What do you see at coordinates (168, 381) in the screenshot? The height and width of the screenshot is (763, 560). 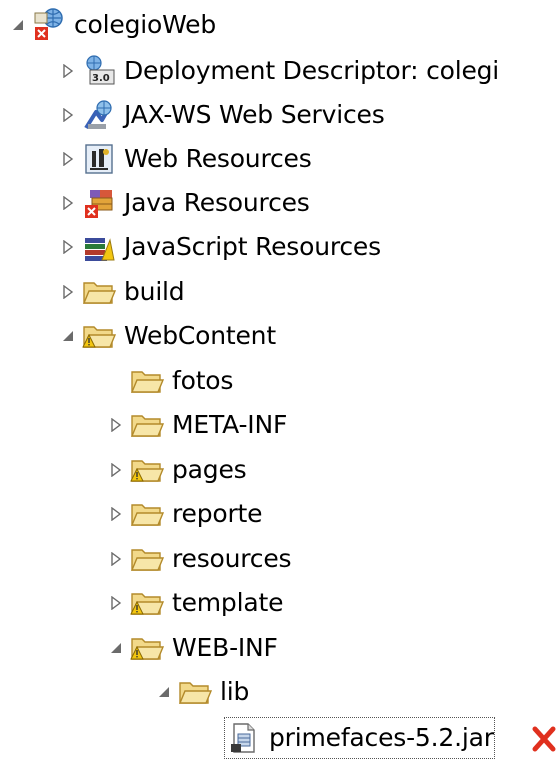 I see `tree-item-fotos: fotos` at bounding box center [168, 381].